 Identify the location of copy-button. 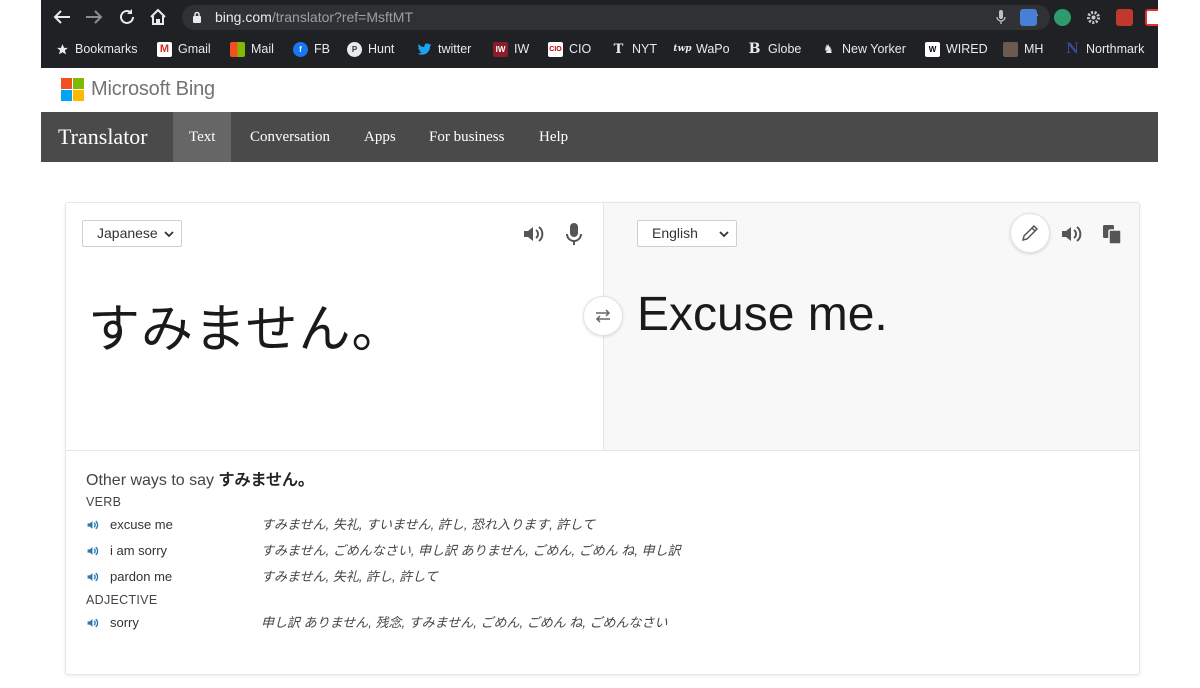
(1112, 234).